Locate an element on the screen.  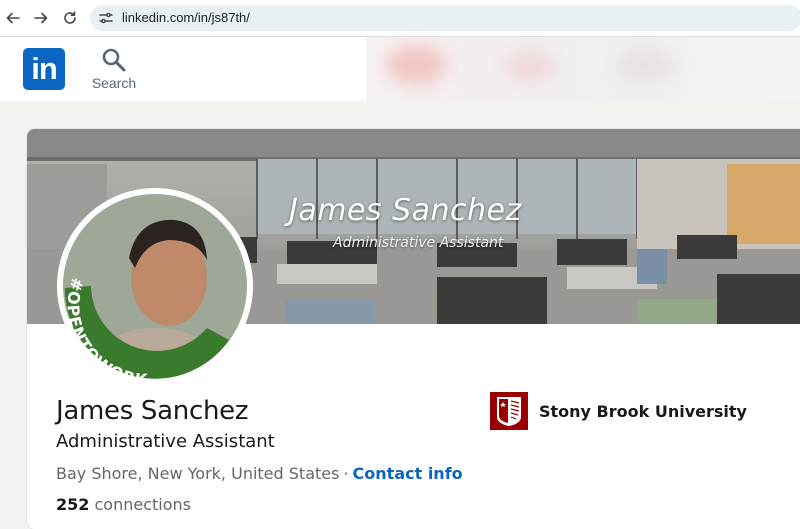
reload-button is located at coordinates (70, 18).